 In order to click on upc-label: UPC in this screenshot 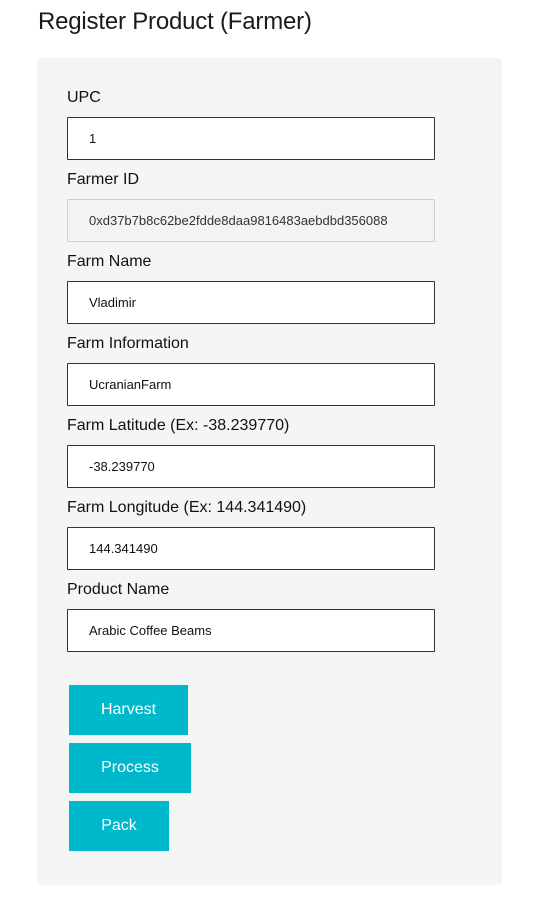, I will do `click(84, 97)`.